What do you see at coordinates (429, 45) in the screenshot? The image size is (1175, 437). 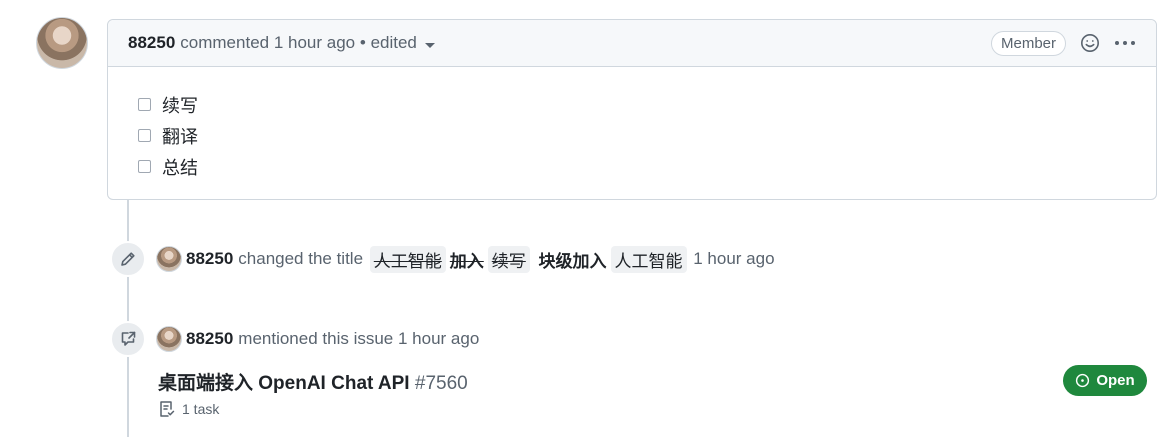 I see `chevron-down-icon` at bounding box center [429, 45].